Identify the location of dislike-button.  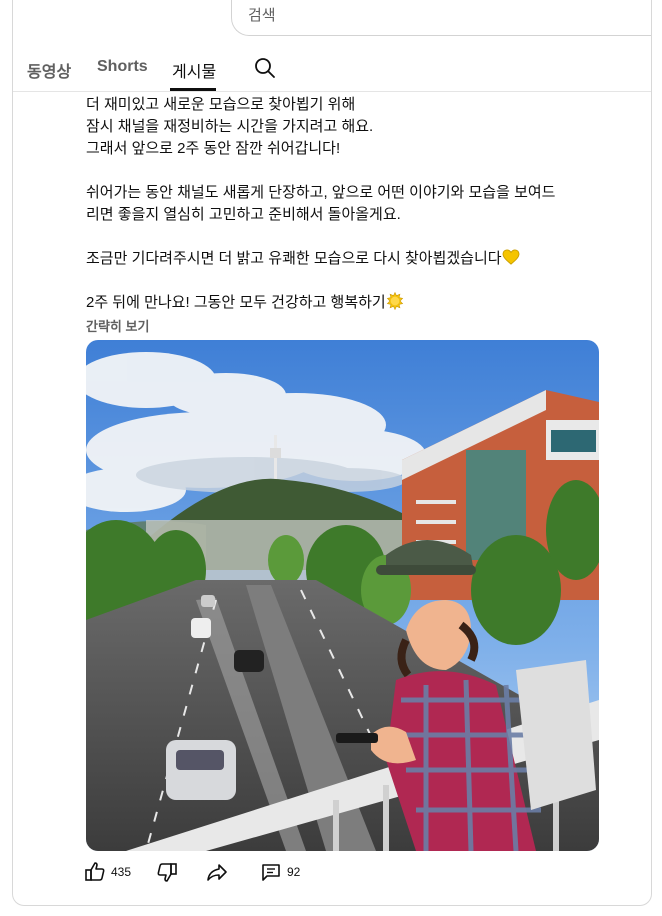
(167, 872).